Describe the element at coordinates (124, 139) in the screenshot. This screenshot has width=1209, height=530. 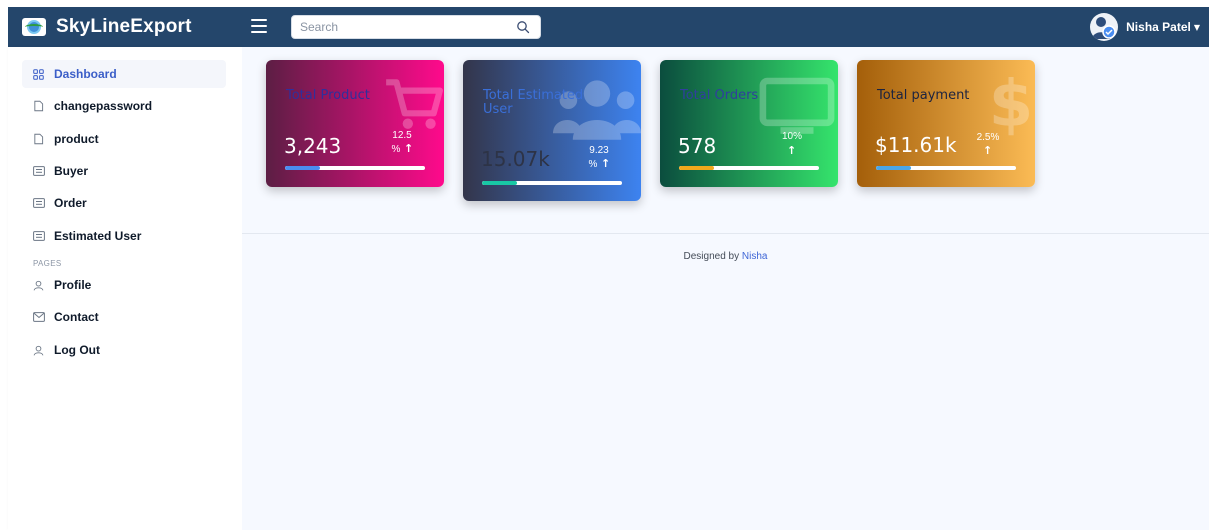
I see `sidebar-item-product: product` at that location.